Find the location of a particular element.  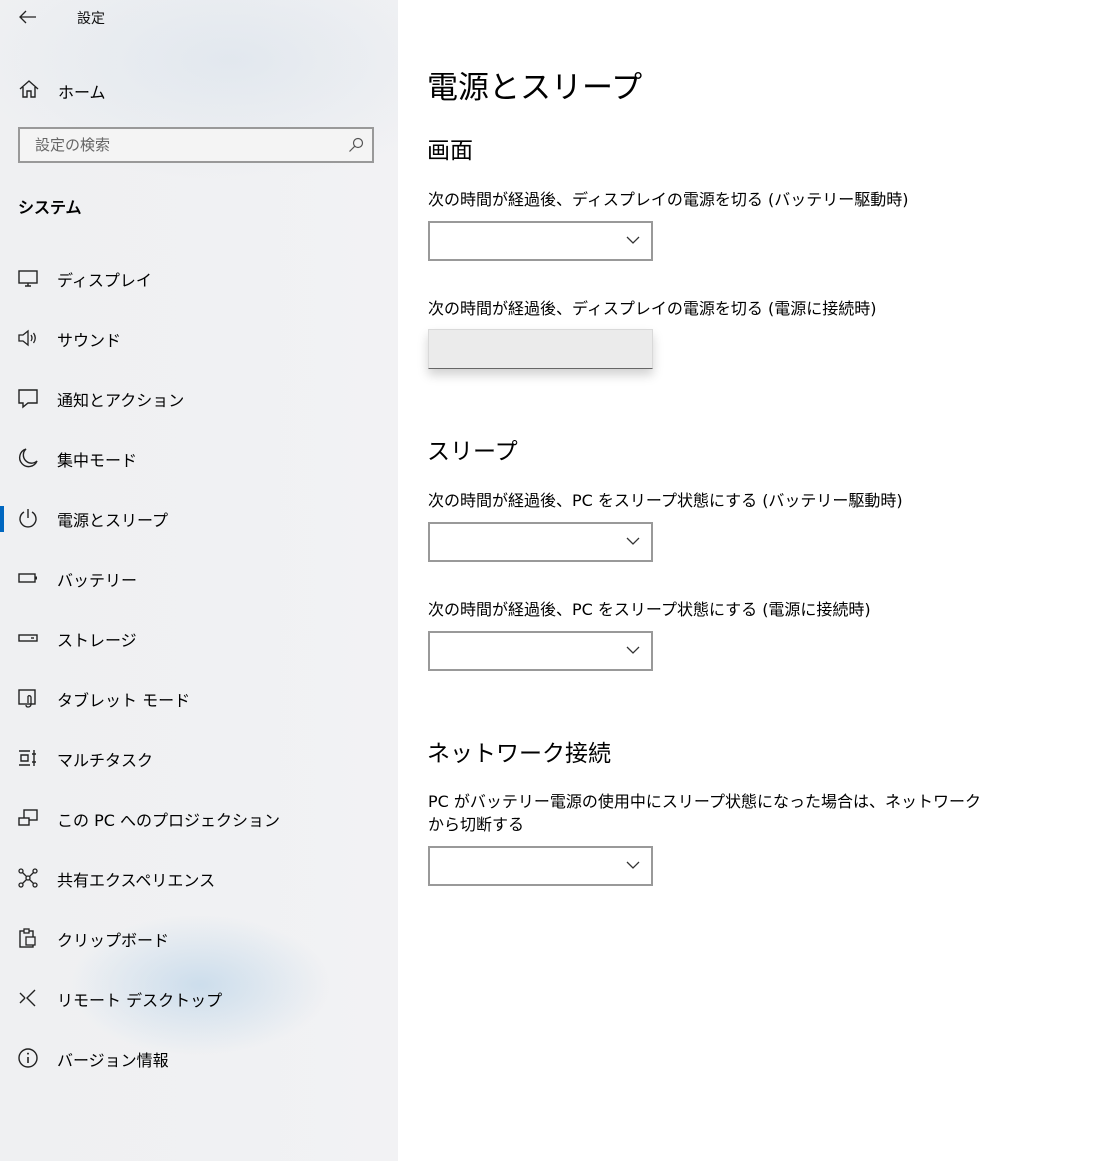

section-label: システム is located at coordinates (50, 207).